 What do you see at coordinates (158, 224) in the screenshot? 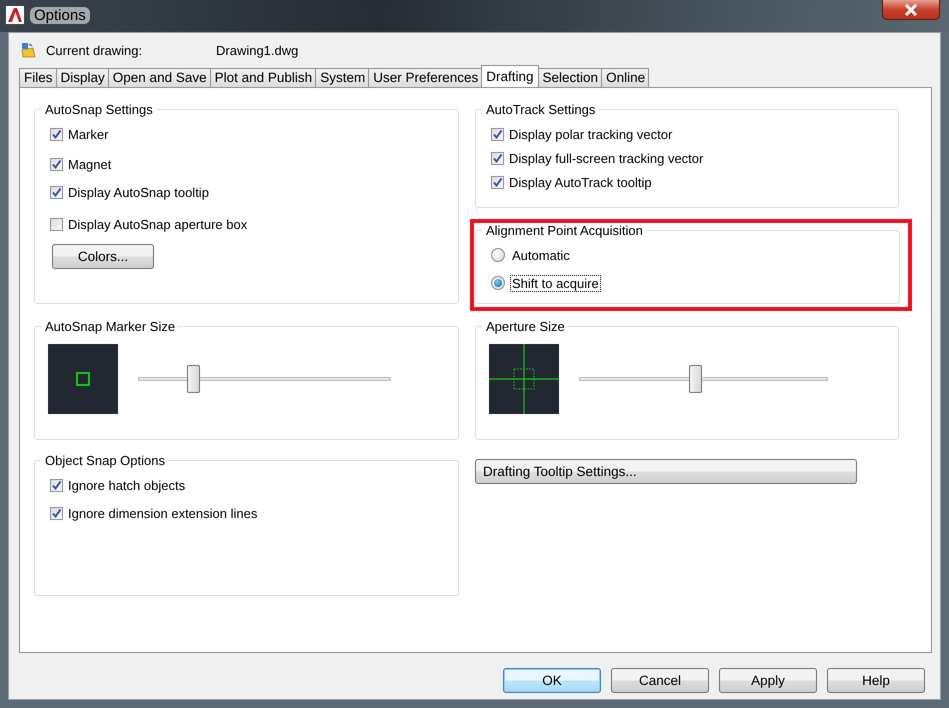
I see `checkbox-label: Display AutoSnap aperture box` at bounding box center [158, 224].